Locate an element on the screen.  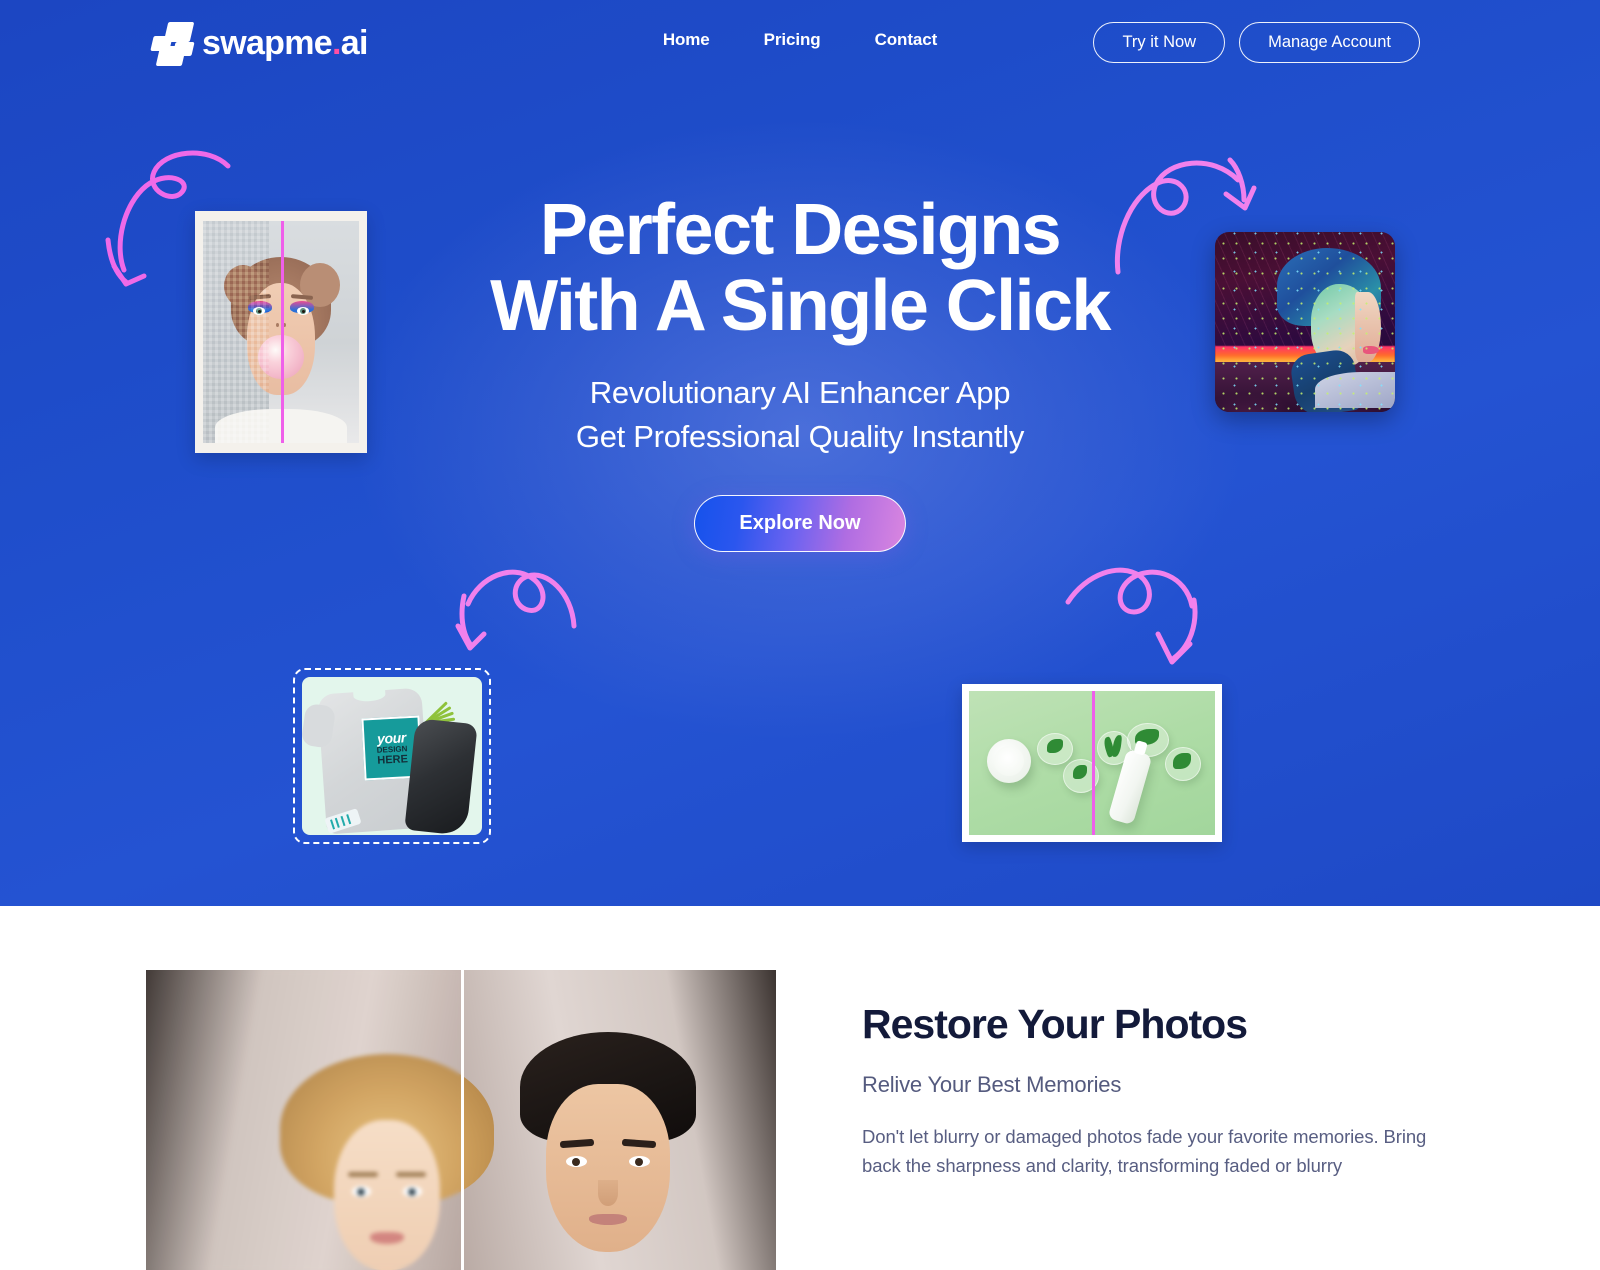
before-after-portrait-bubblegum is located at coordinates (281, 332).